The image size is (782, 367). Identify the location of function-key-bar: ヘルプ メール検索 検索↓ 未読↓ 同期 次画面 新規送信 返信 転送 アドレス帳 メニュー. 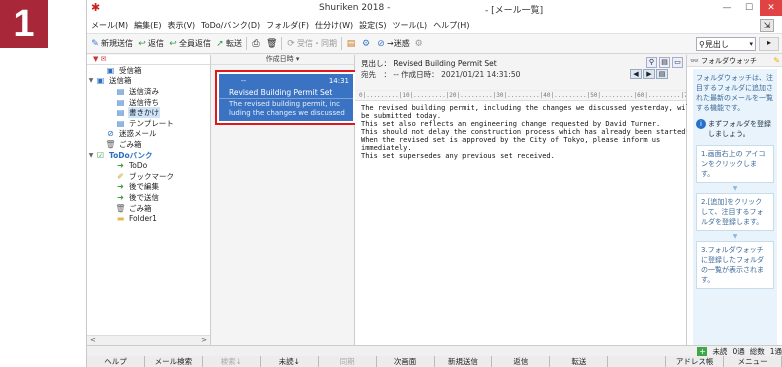
(434, 361).